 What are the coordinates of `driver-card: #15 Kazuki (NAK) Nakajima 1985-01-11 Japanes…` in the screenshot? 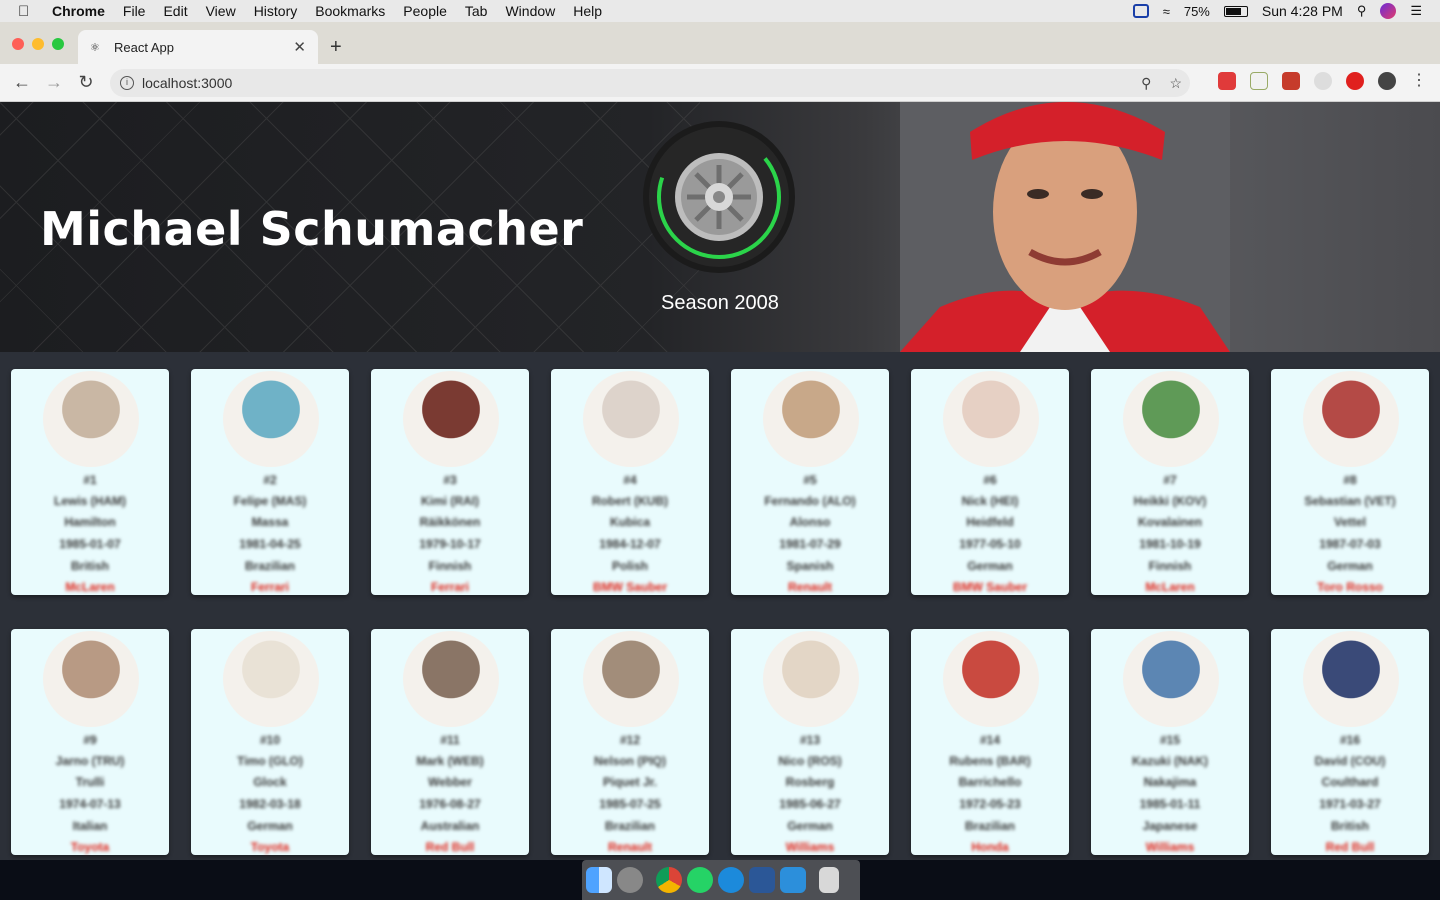 It's located at (1170, 742).